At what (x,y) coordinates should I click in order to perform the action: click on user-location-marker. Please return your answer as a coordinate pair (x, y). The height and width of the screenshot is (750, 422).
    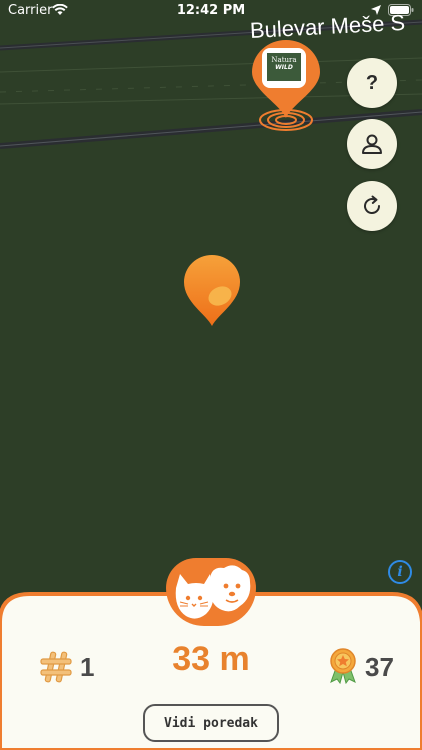
    Looking at the image, I should click on (212, 290).